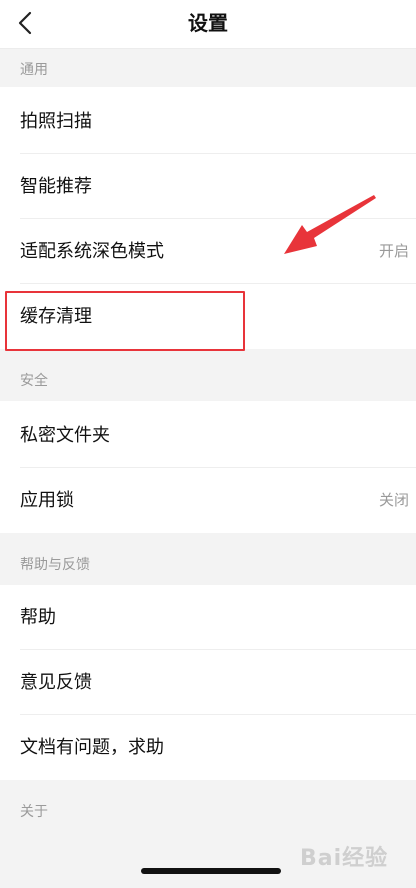  What do you see at coordinates (56, 682) in the screenshot?
I see `settings-item-label: 意见反馈` at bounding box center [56, 682].